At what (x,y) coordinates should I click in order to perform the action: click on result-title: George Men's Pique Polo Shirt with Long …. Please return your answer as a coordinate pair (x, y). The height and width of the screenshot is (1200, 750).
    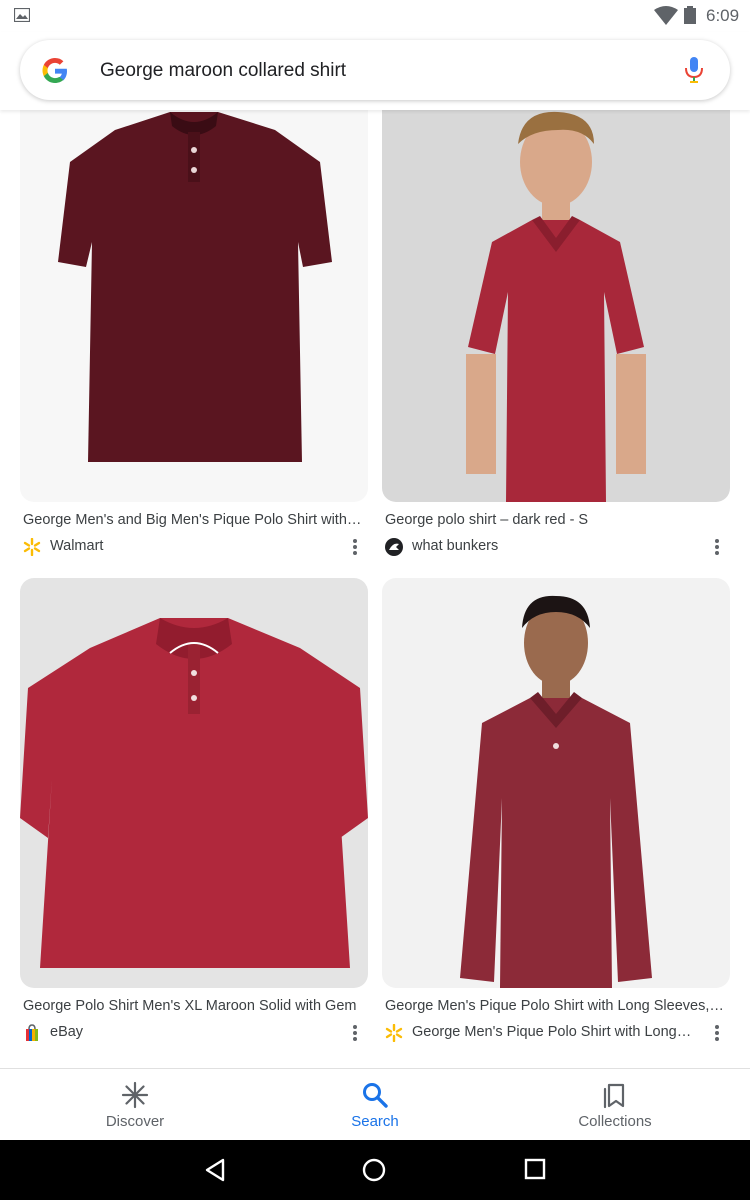
    Looking at the image, I should click on (554, 1006).